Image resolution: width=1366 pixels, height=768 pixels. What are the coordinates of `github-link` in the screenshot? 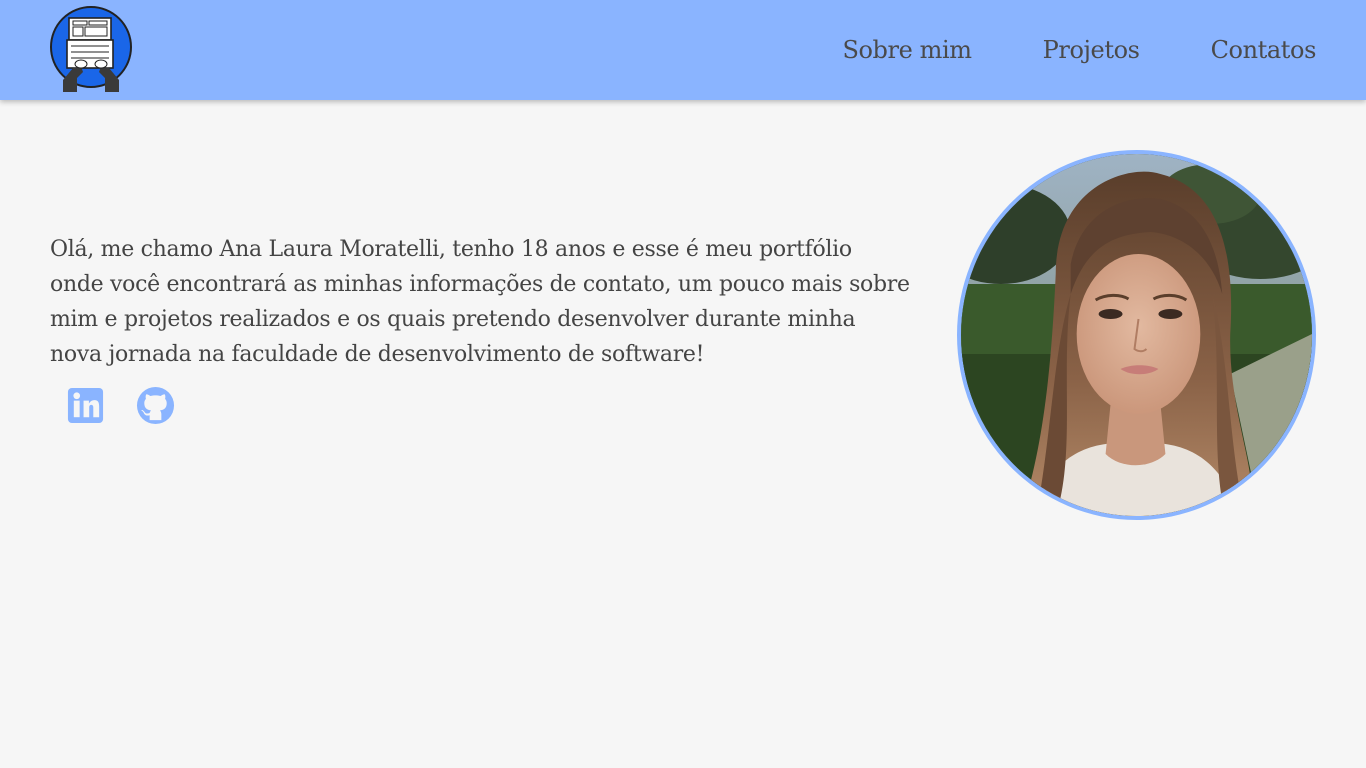 It's located at (155, 405).